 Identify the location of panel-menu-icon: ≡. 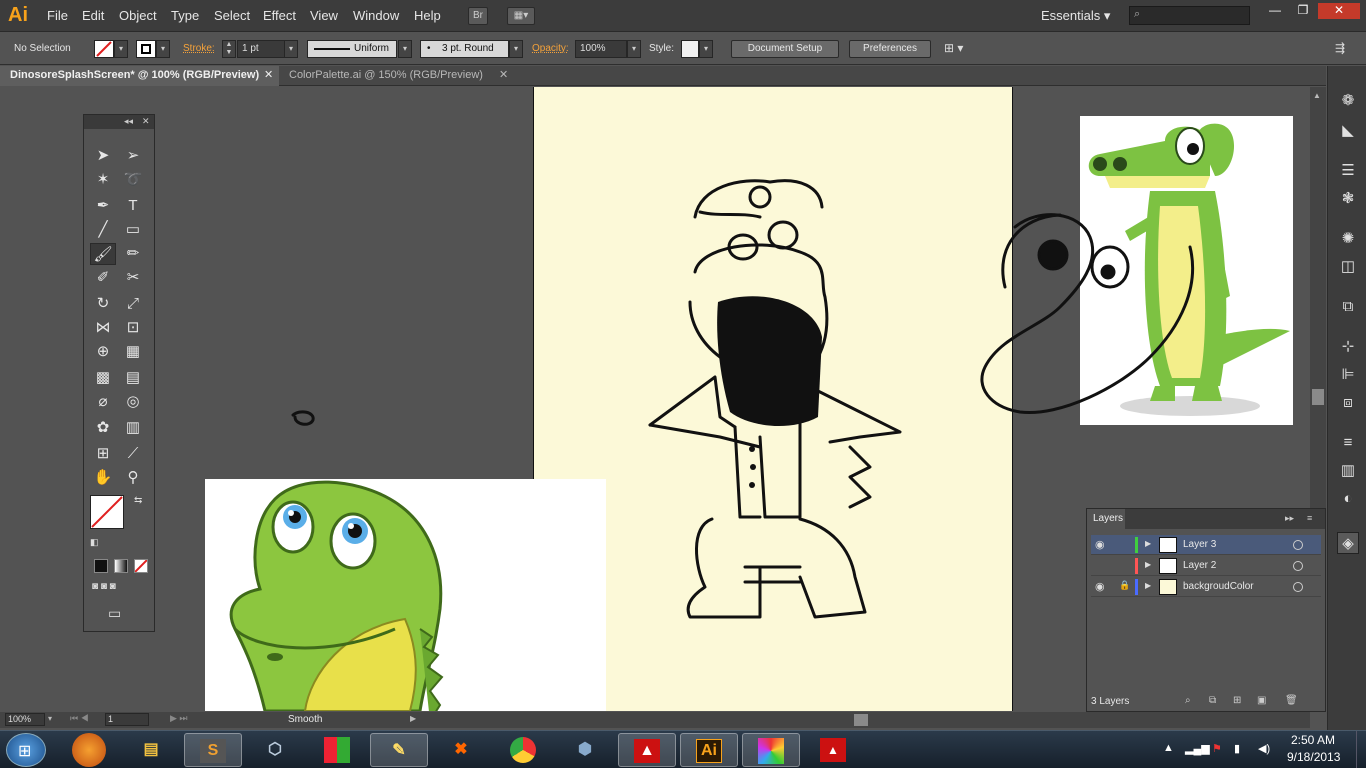
(1309, 518).